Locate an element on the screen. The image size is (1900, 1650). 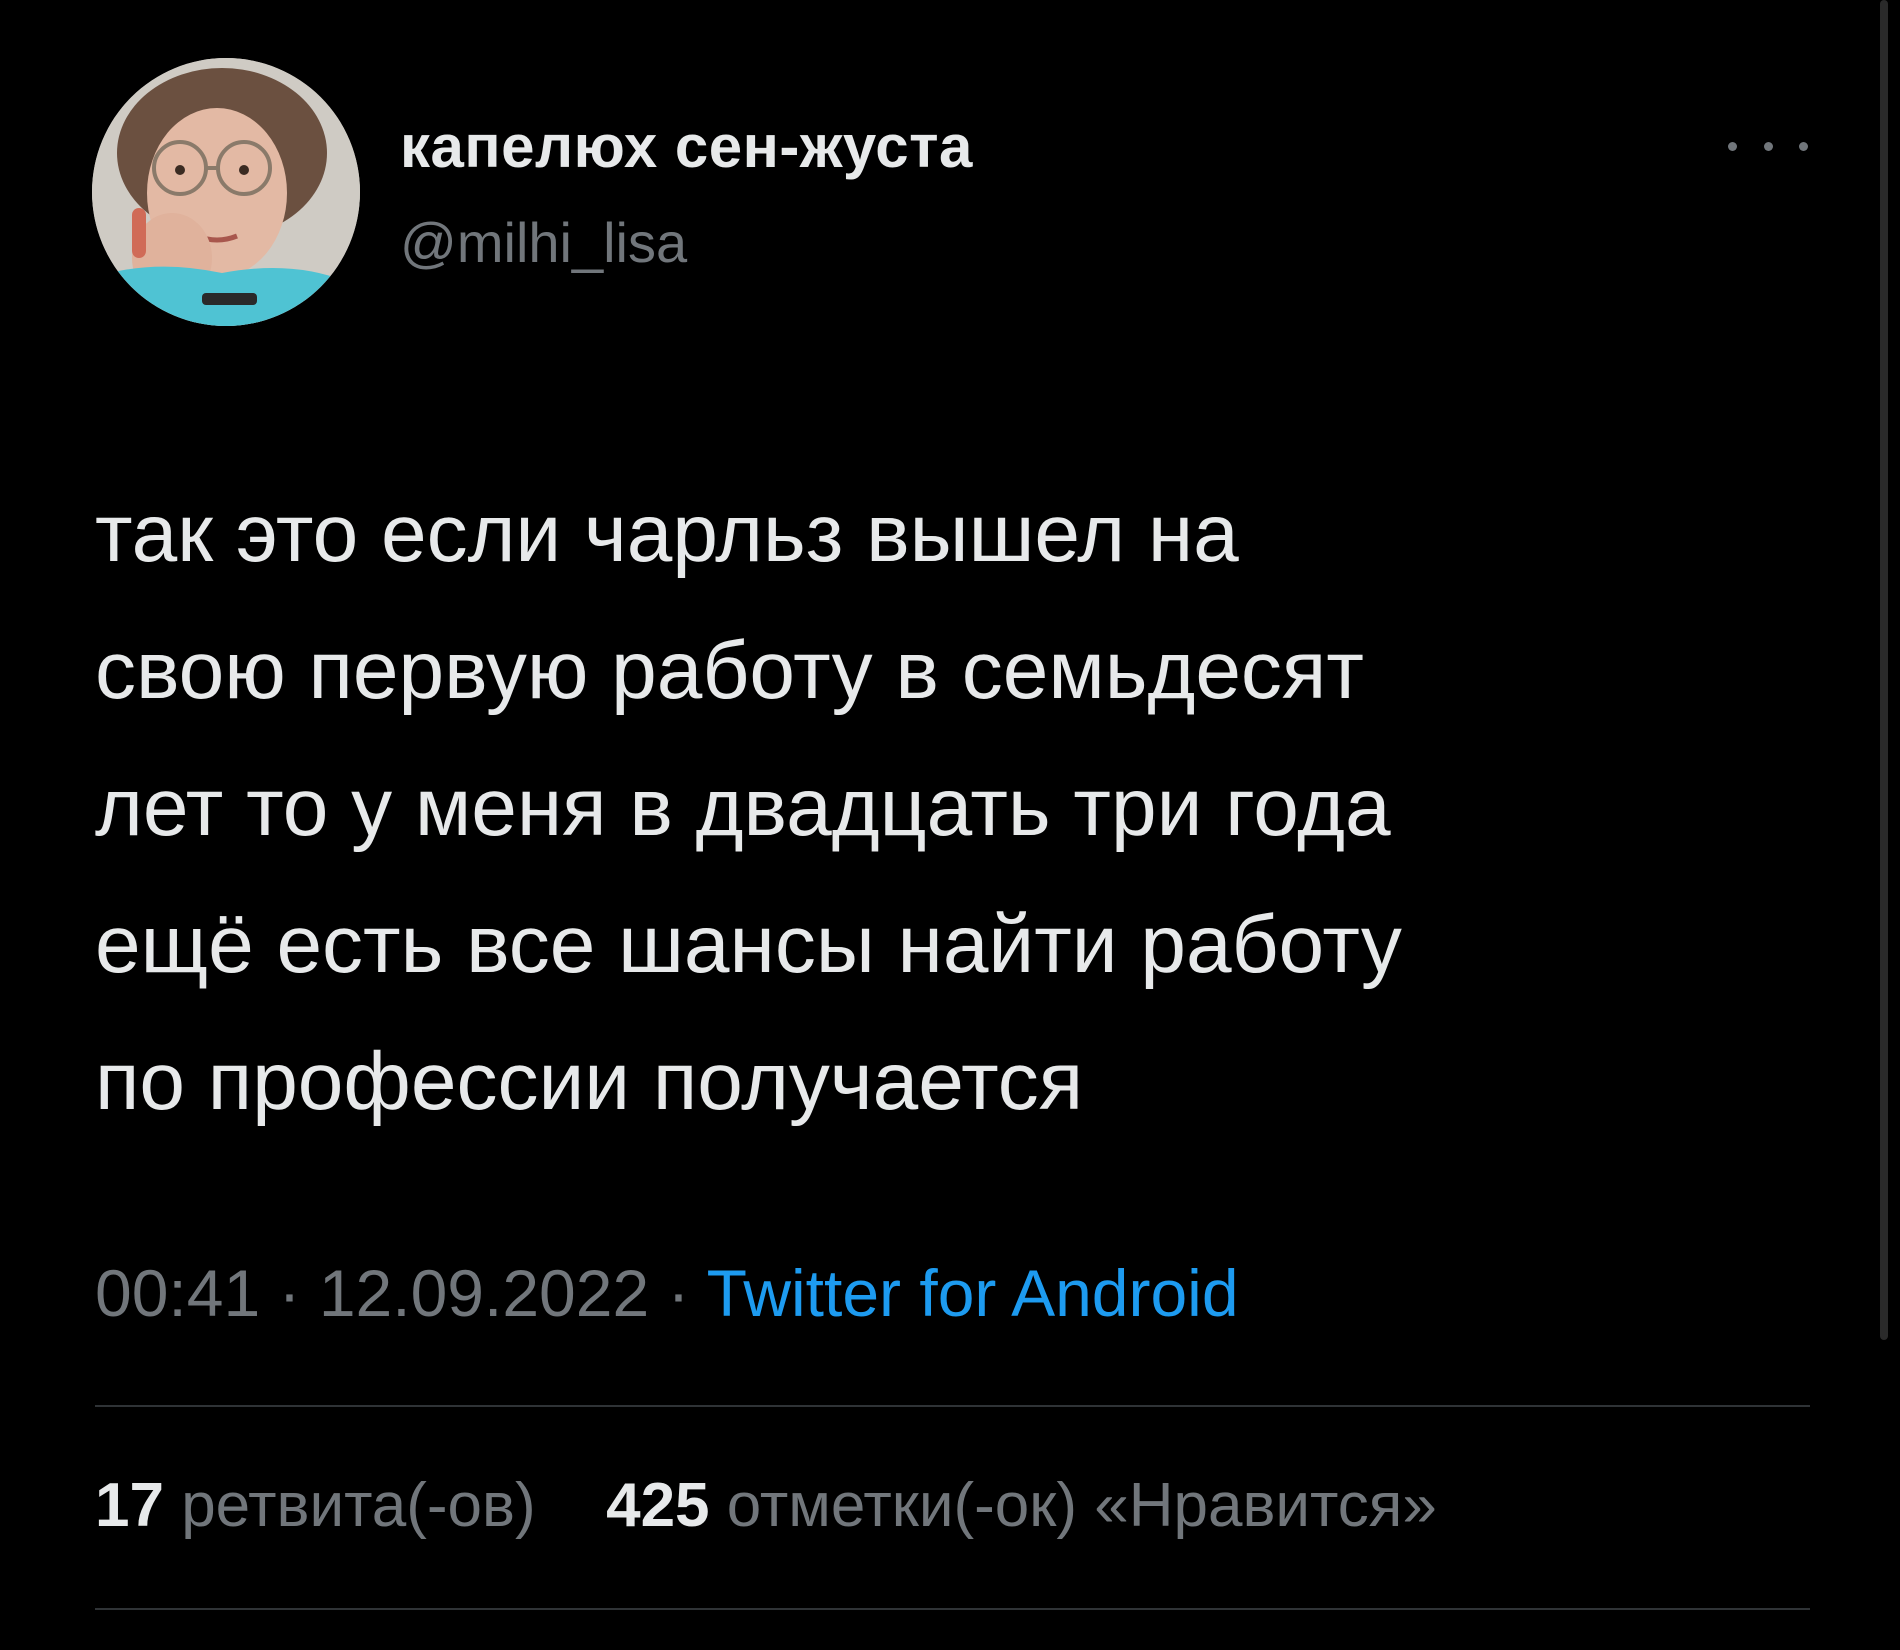
profile-photo is located at coordinates (226, 192).